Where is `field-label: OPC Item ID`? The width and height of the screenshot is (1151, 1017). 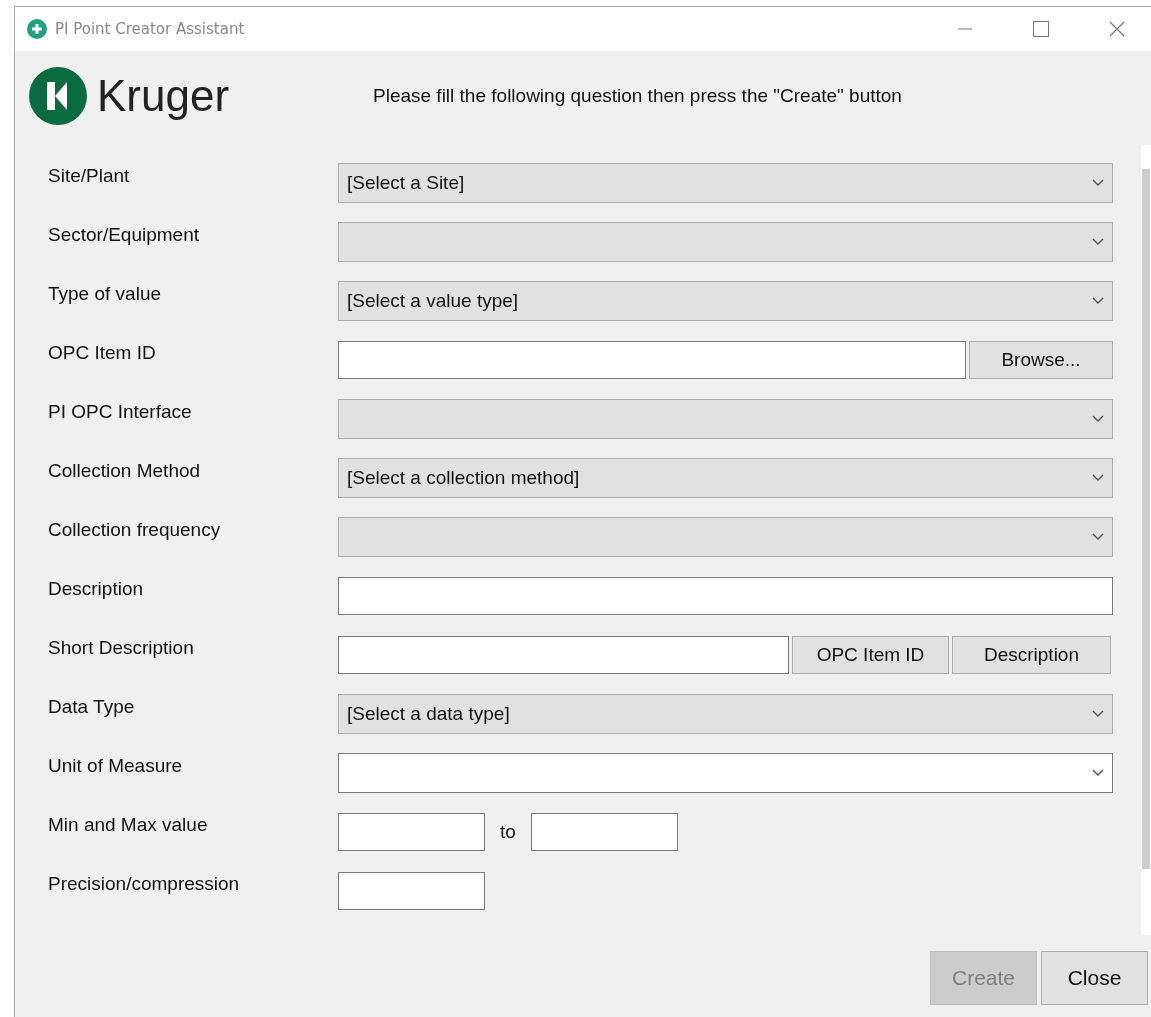 field-label: OPC Item ID is located at coordinates (102, 352).